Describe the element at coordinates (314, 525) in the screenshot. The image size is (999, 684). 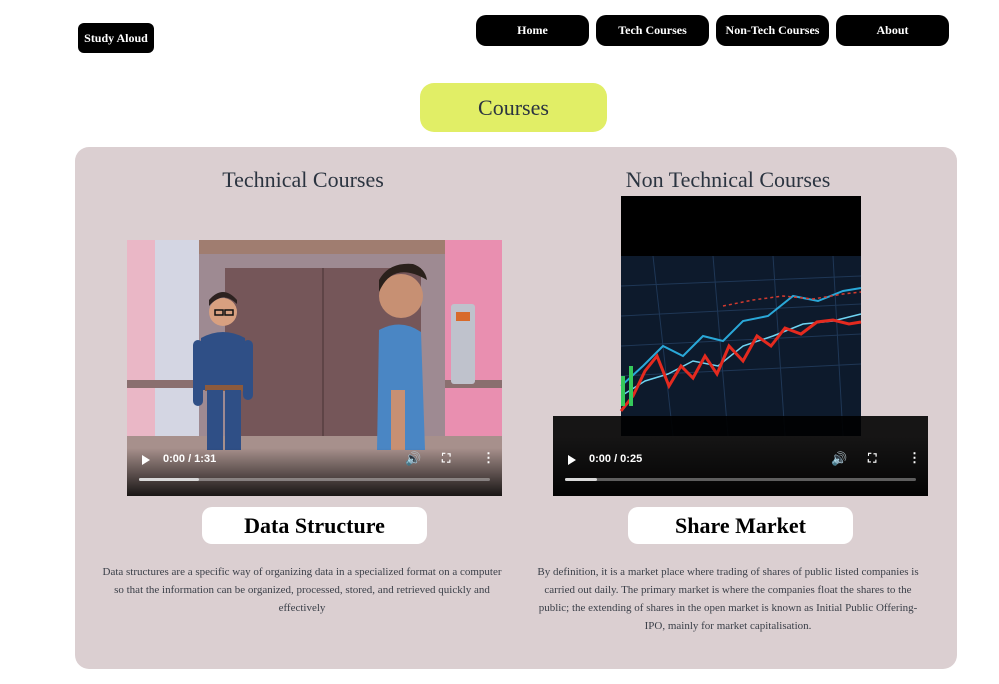
I see `data-structure-label: Data Structure` at that location.